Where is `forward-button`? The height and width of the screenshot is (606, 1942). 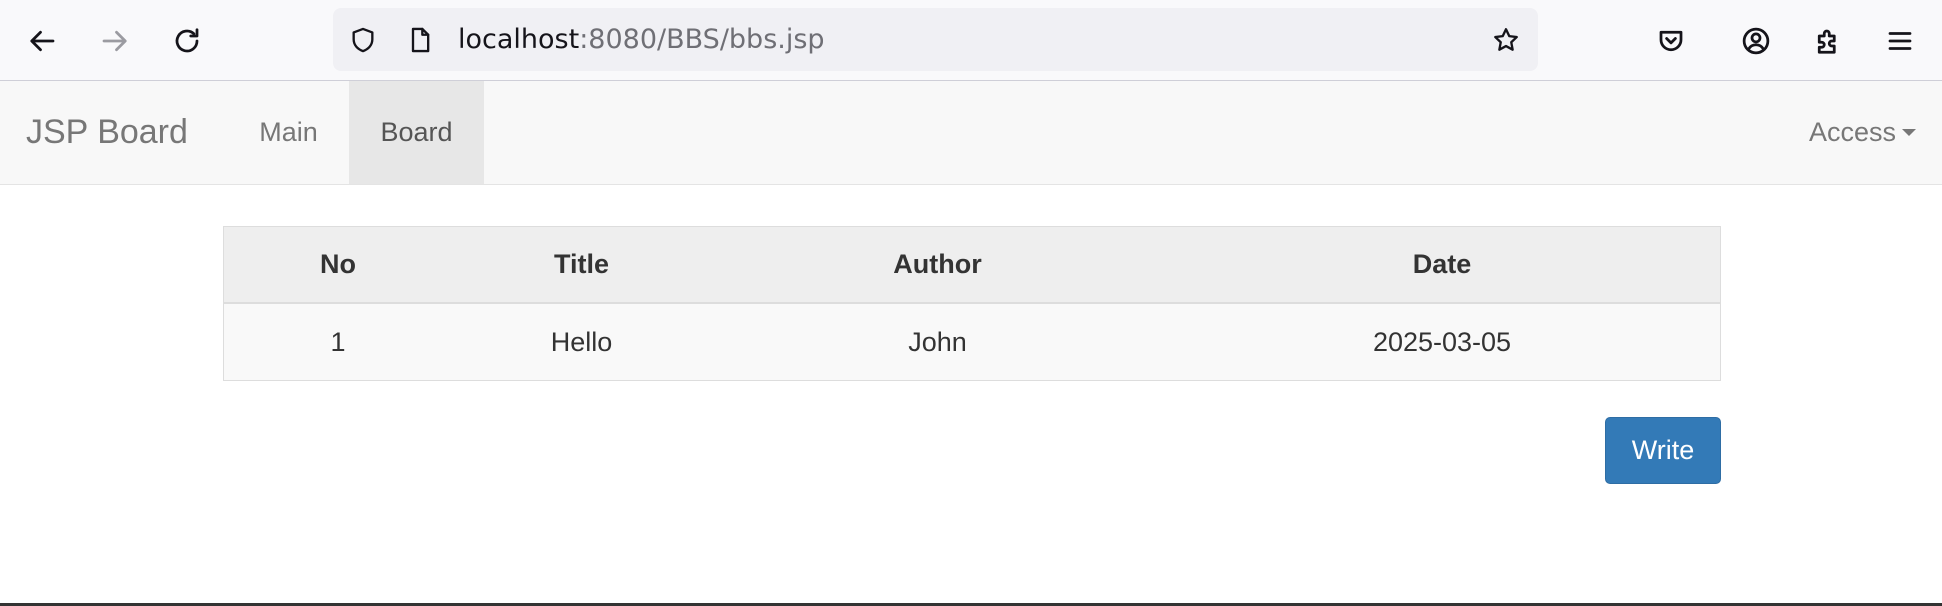 forward-button is located at coordinates (114, 41).